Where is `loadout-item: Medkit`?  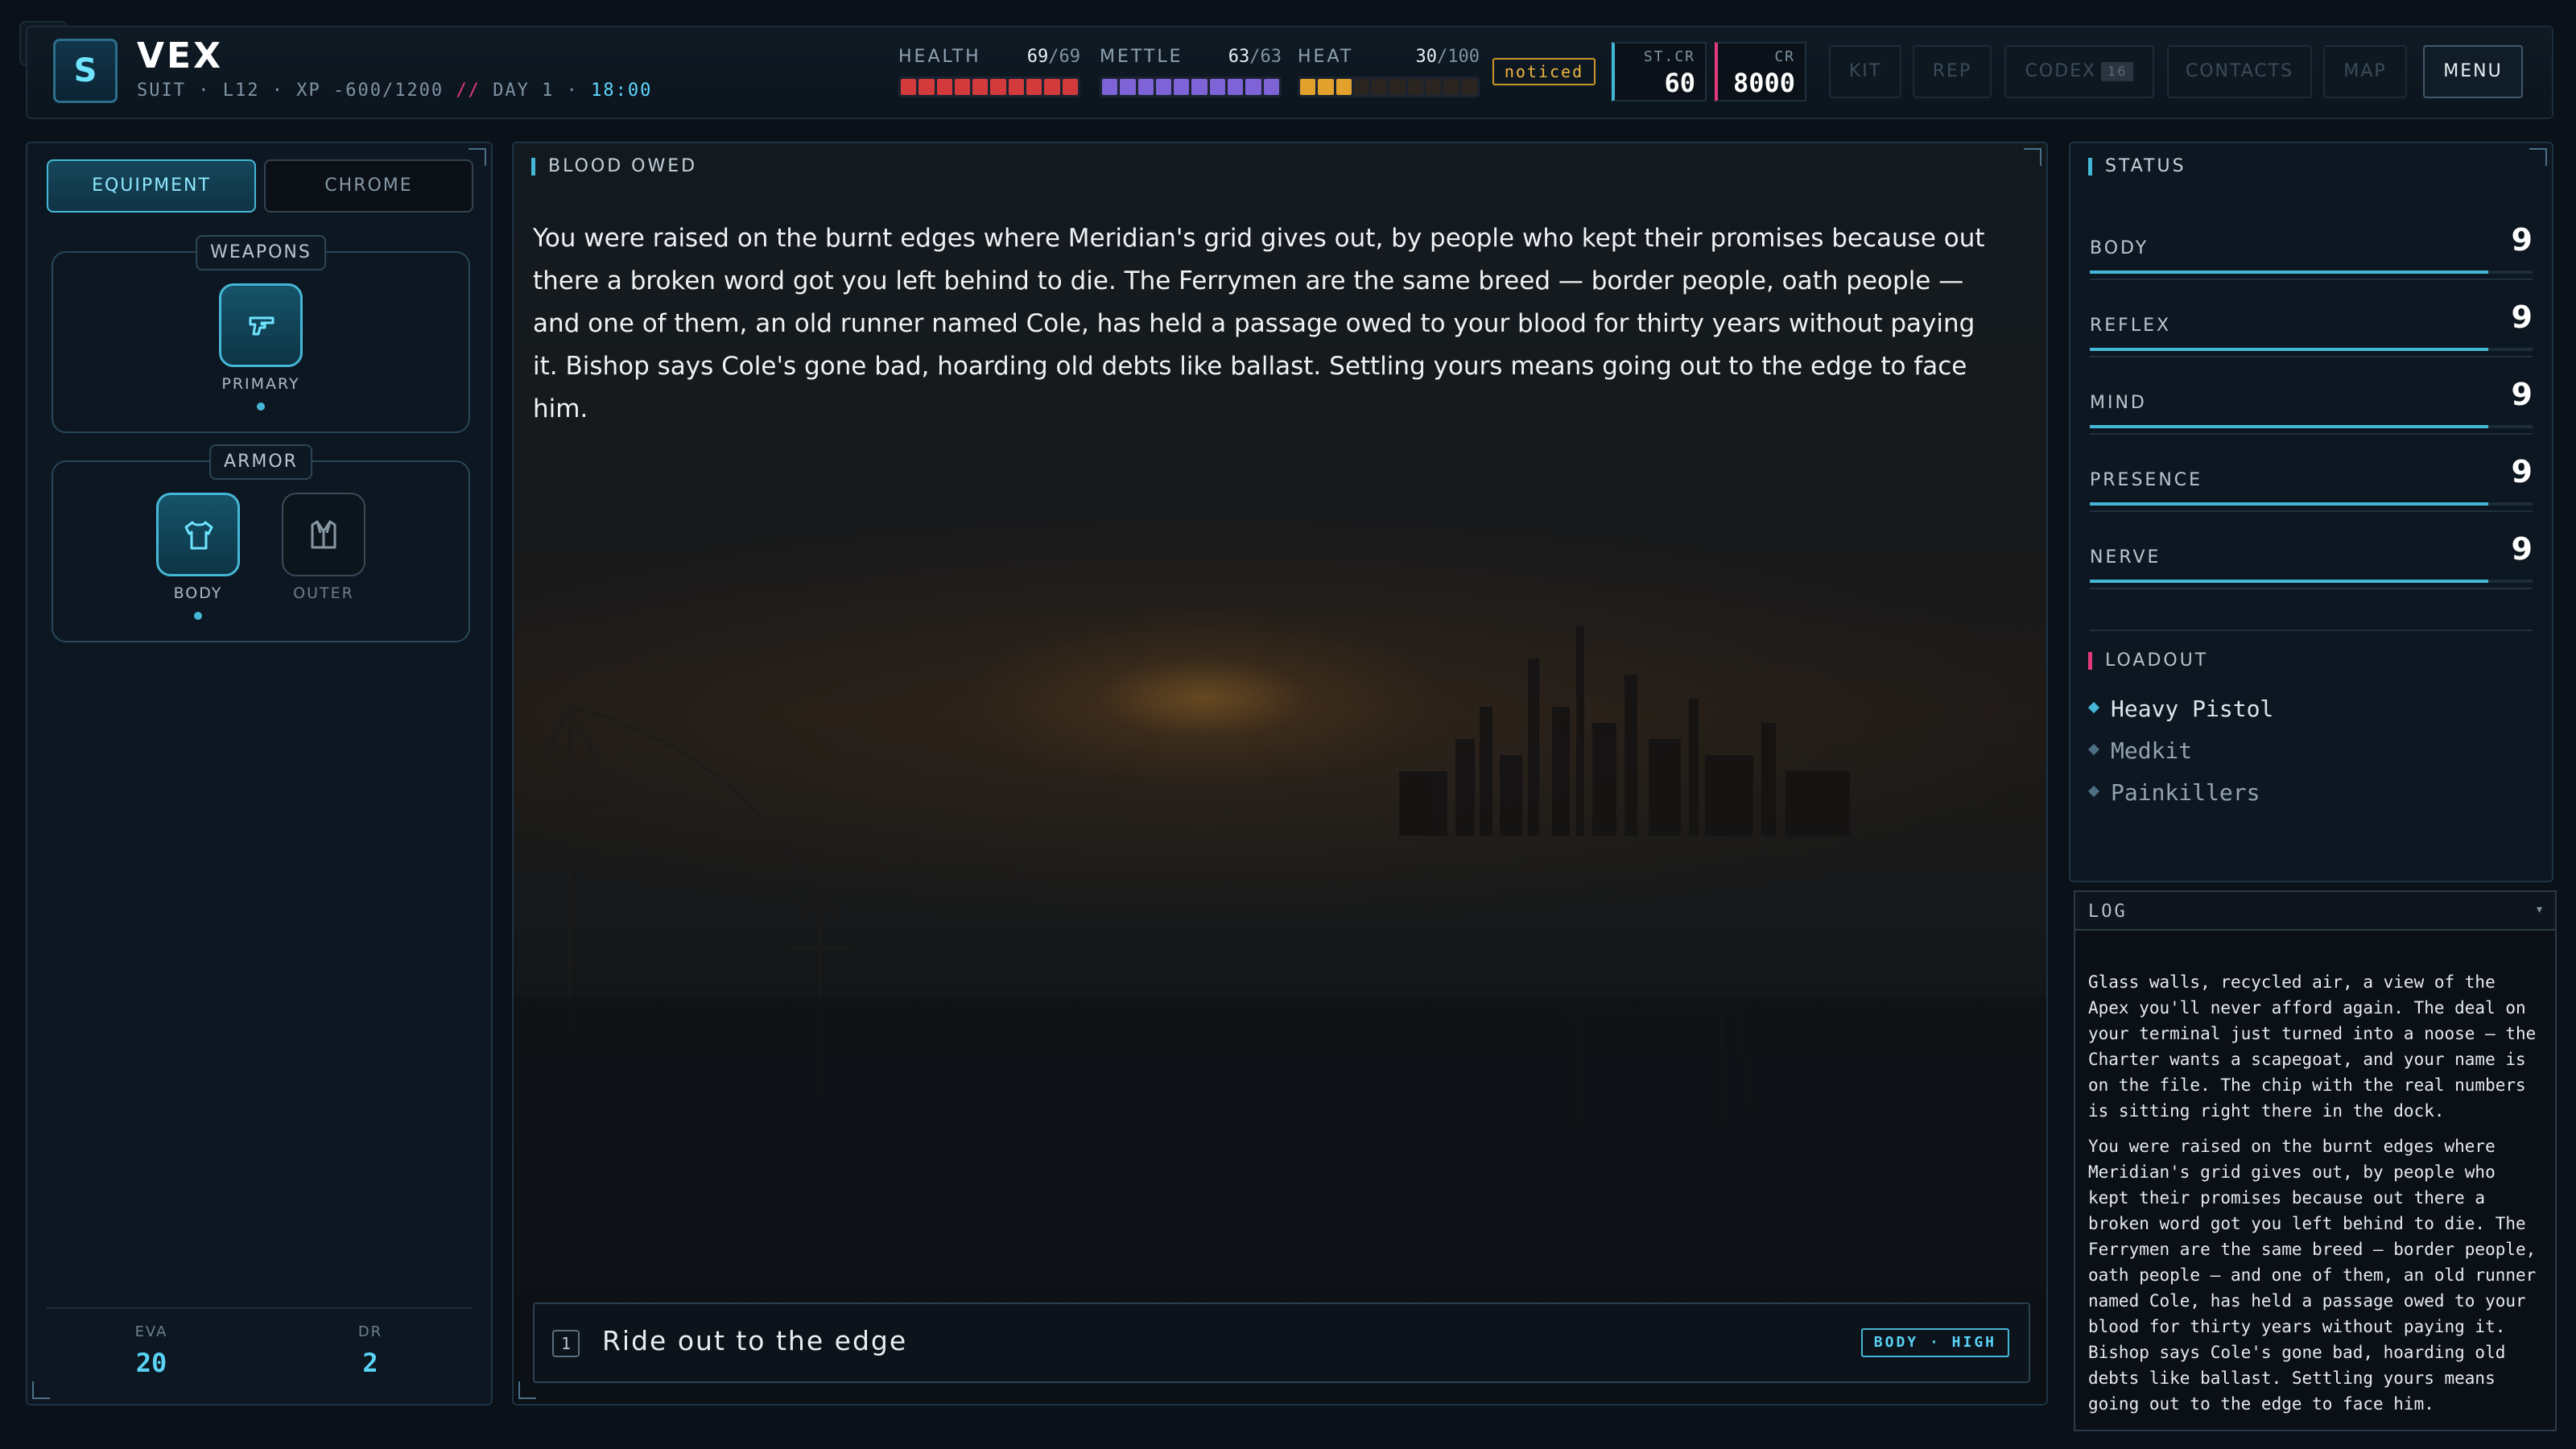 loadout-item: Medkit is located at coordinates (2139, 750).